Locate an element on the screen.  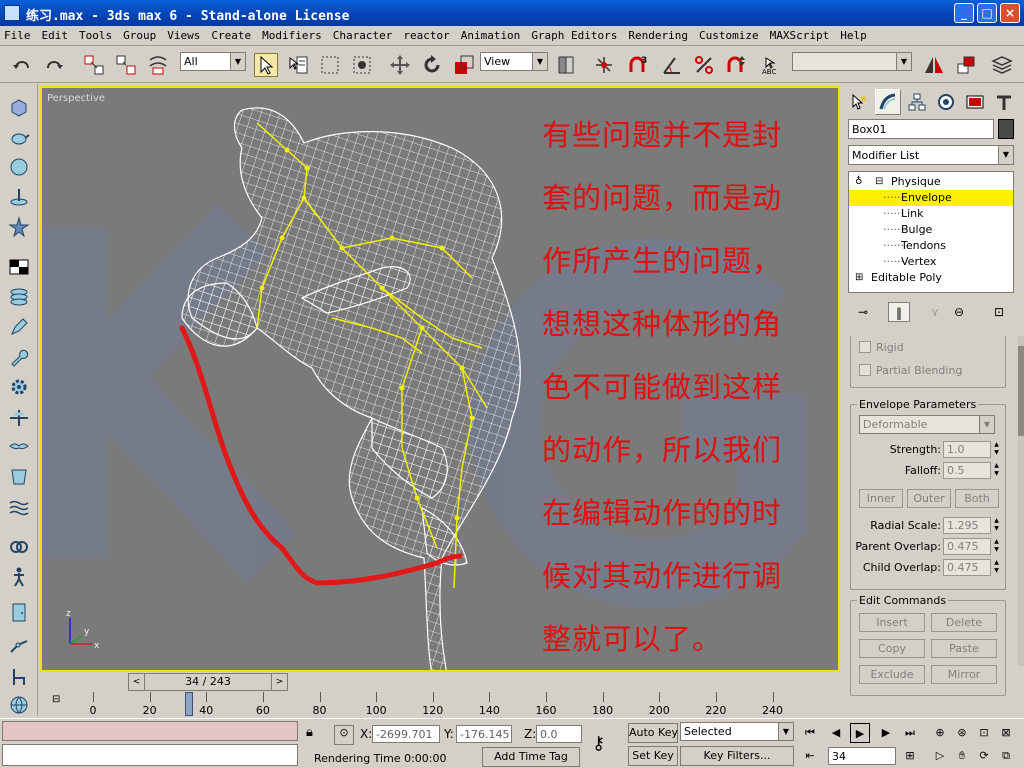
stack-item-editable-poly: ⊞ Editable Poly is located at coordinates (931, 278).